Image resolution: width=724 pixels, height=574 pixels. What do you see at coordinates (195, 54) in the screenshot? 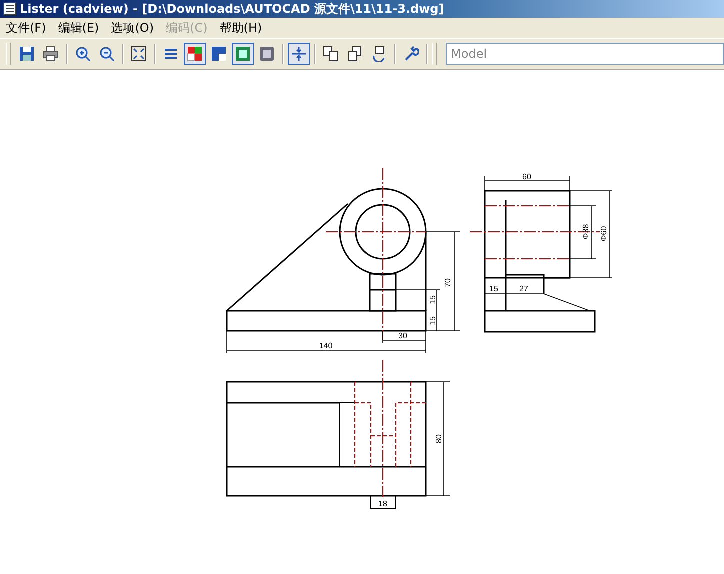
I see `color-squares-icon` at bounding box center [195, 54].